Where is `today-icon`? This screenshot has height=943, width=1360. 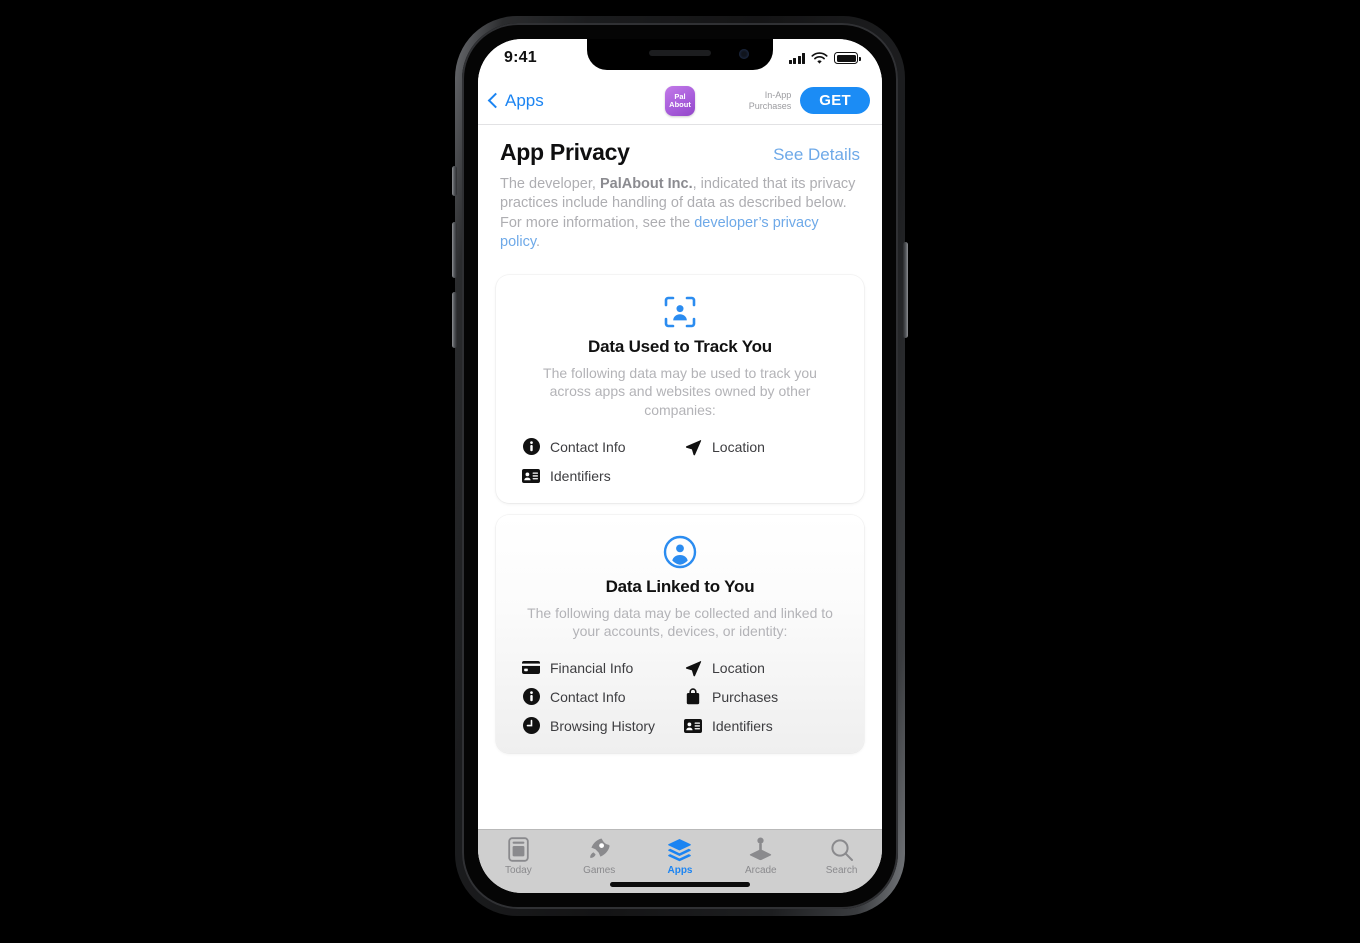 today-icon is located at coordinates (518, 849).